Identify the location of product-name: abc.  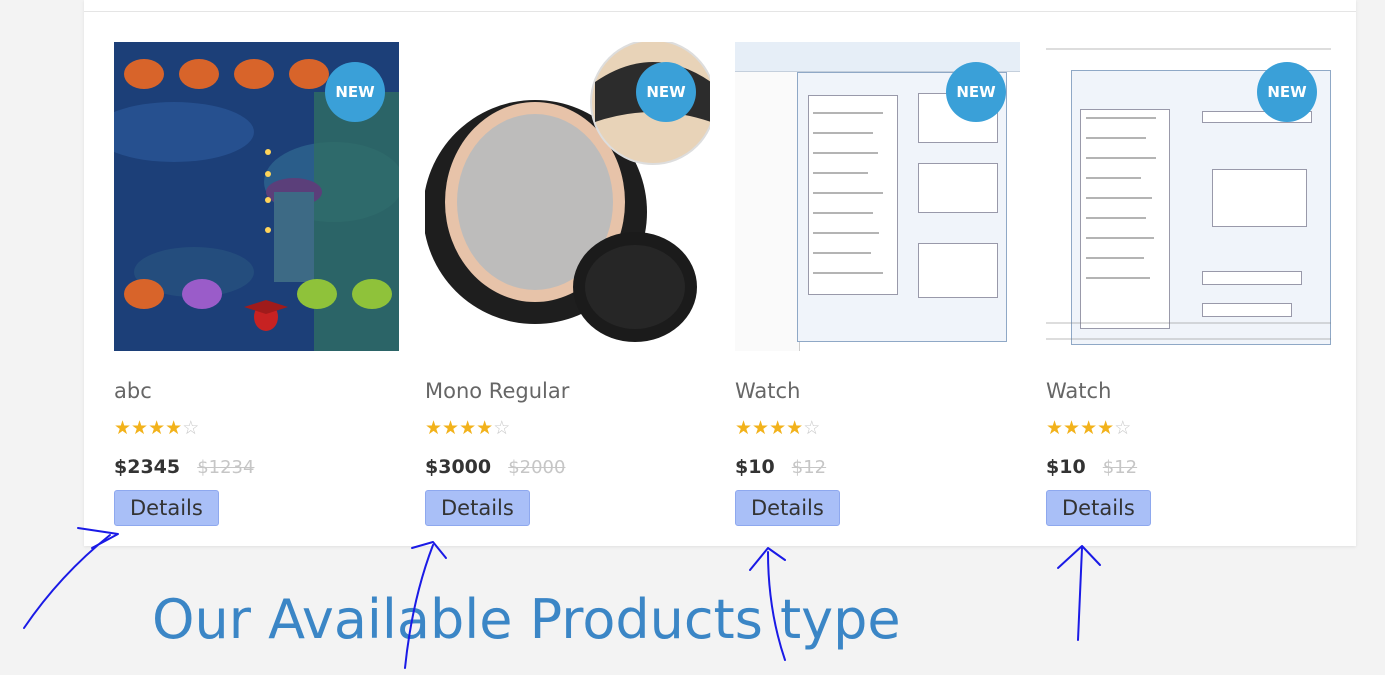
(133, 391).